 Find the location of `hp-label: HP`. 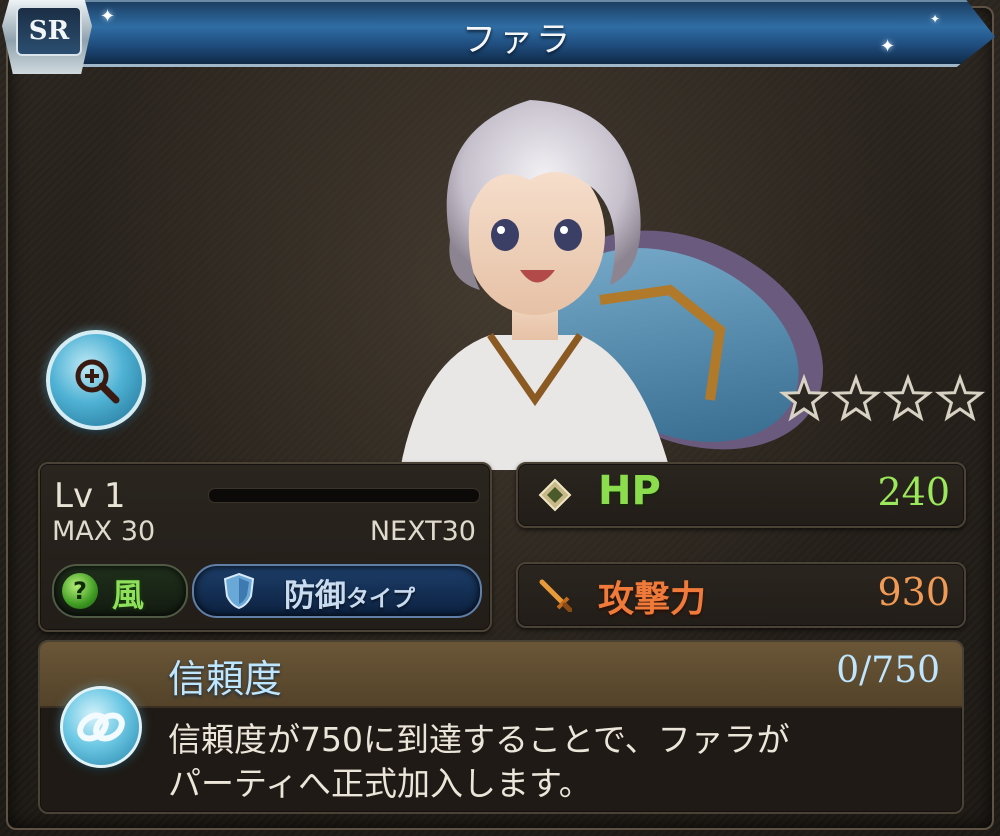

hp-label: HP is located at coordinates (629, 491).